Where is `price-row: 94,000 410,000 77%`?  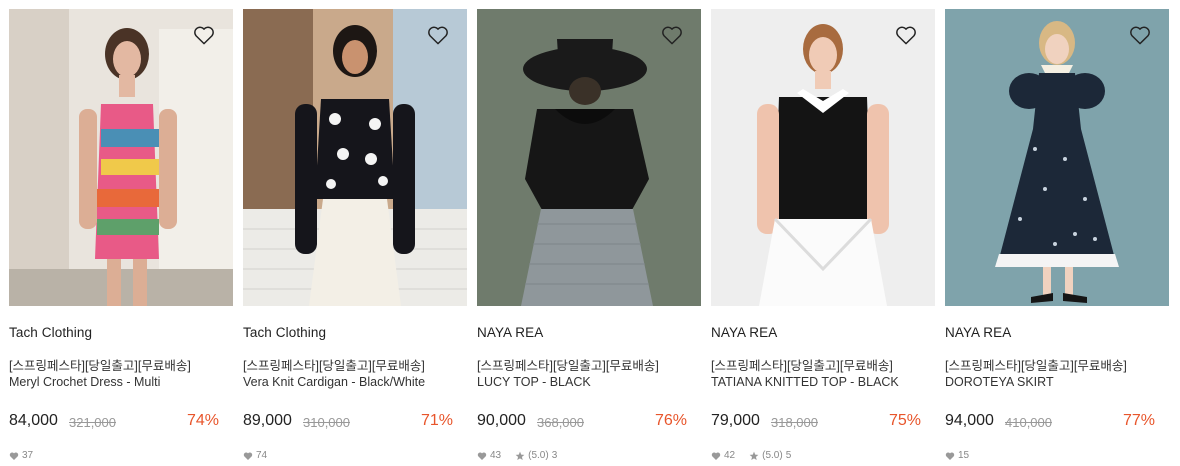 price-row: 94,000 410,000 77% is located at coordinates (1050, 423).